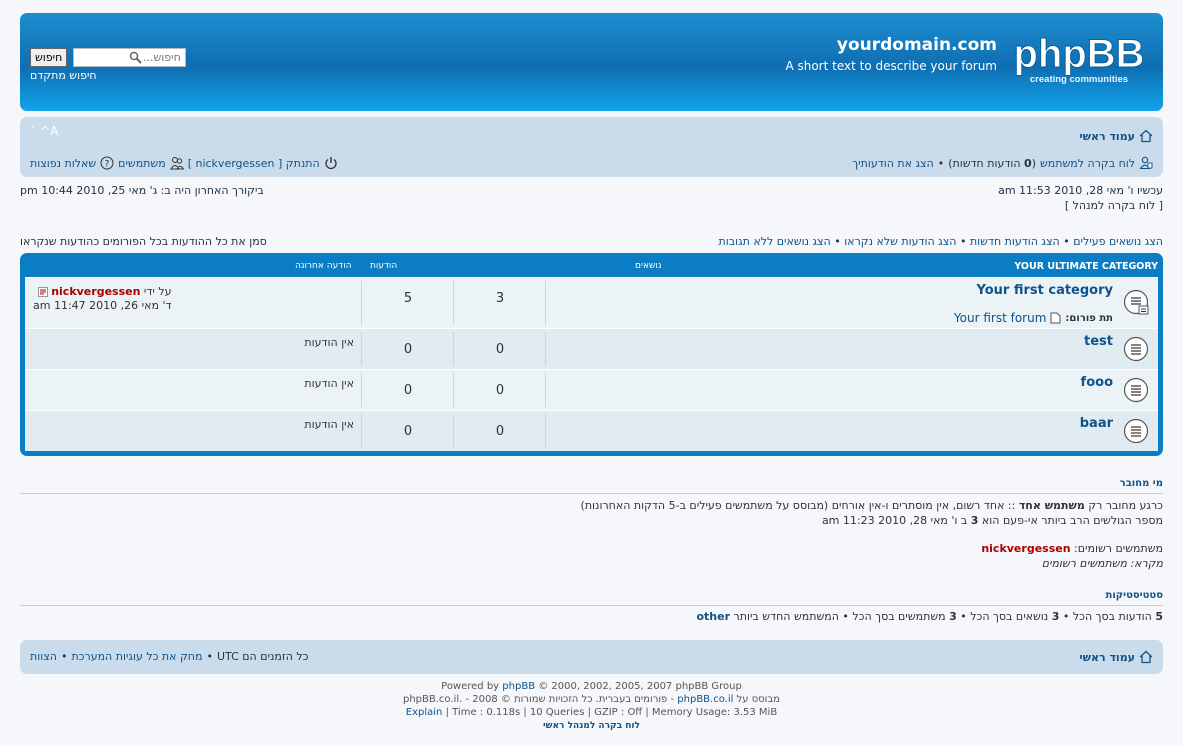 The height and width of the screenshot is (746, 1183). I want to click on forum-name-link: fooo, so click(1097, 382).